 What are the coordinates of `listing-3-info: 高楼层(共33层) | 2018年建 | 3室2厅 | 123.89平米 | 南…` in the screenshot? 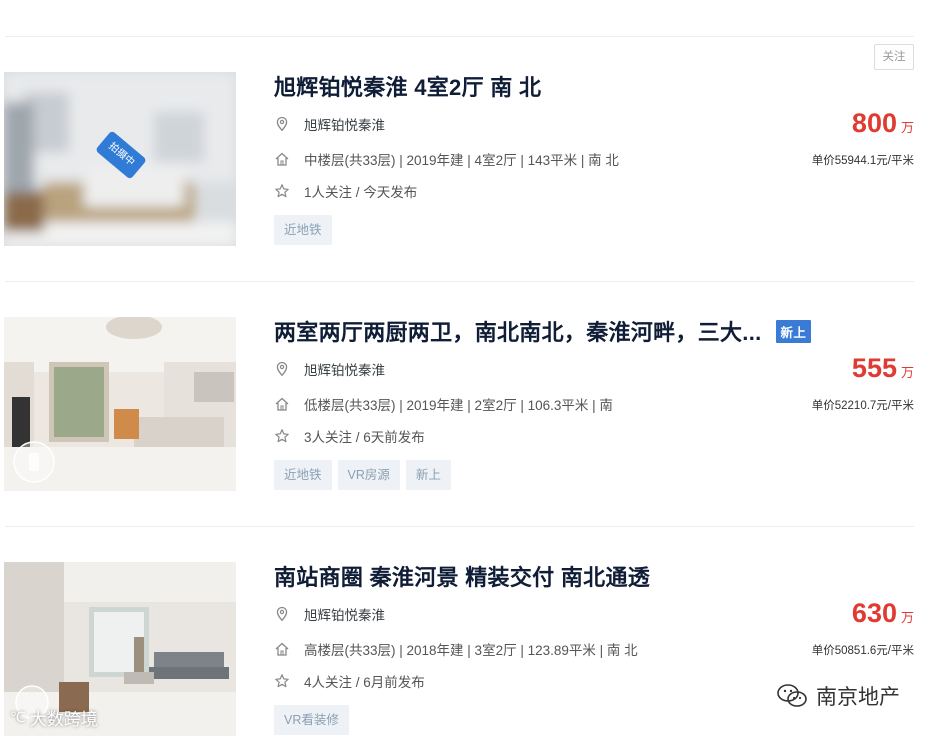 It's located at (471, 650).